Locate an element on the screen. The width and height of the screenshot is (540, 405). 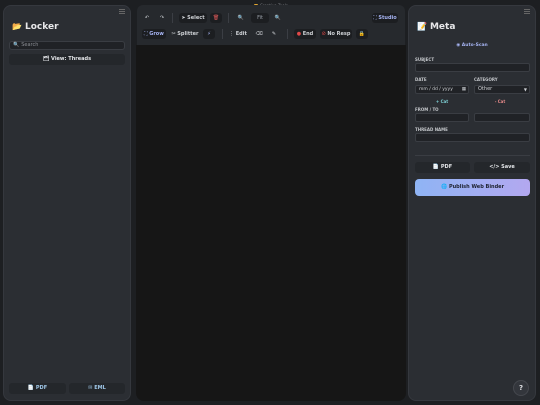
delete-button: 🗑 is located at coordinates (216, 18).